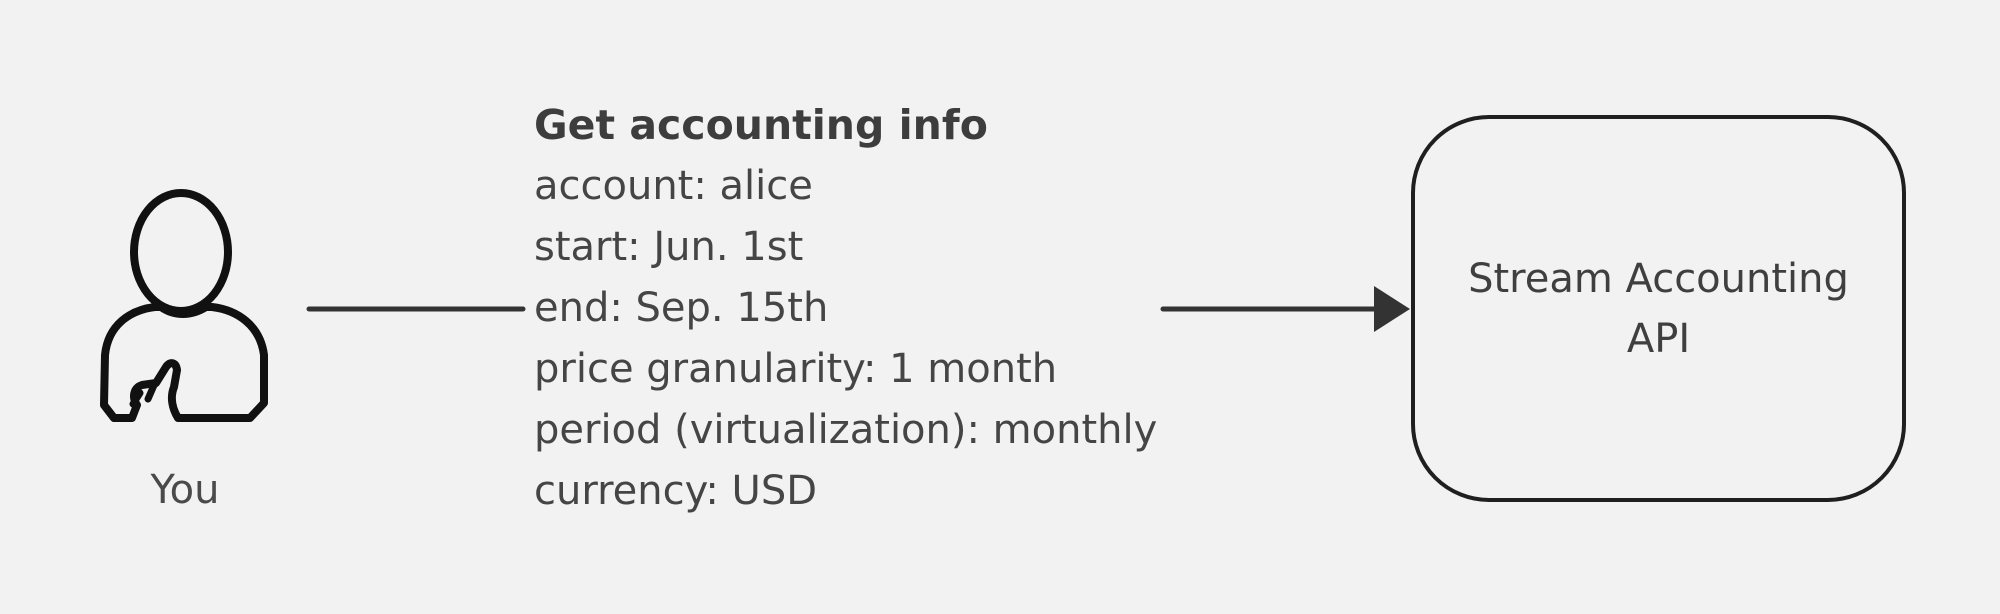 The image size is (2000, 614). Describe the element at coordinates (761, 125) in the screenshot. I see `request-title: Get accounting info` at that location.